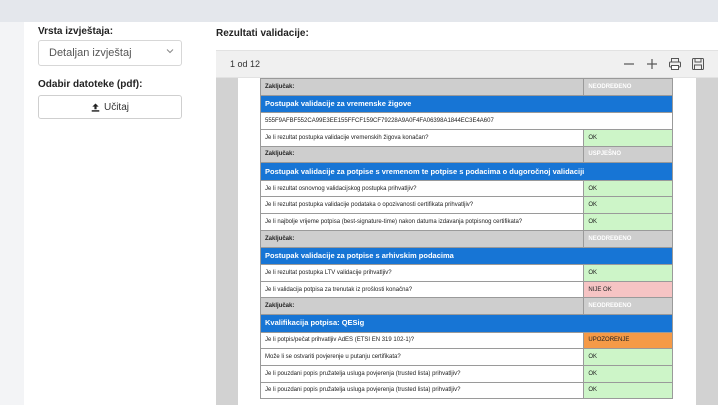  What do you see at coordinates (359, 11) in the screenshot?
I see `top-bar` at bounding box center [359, 11].